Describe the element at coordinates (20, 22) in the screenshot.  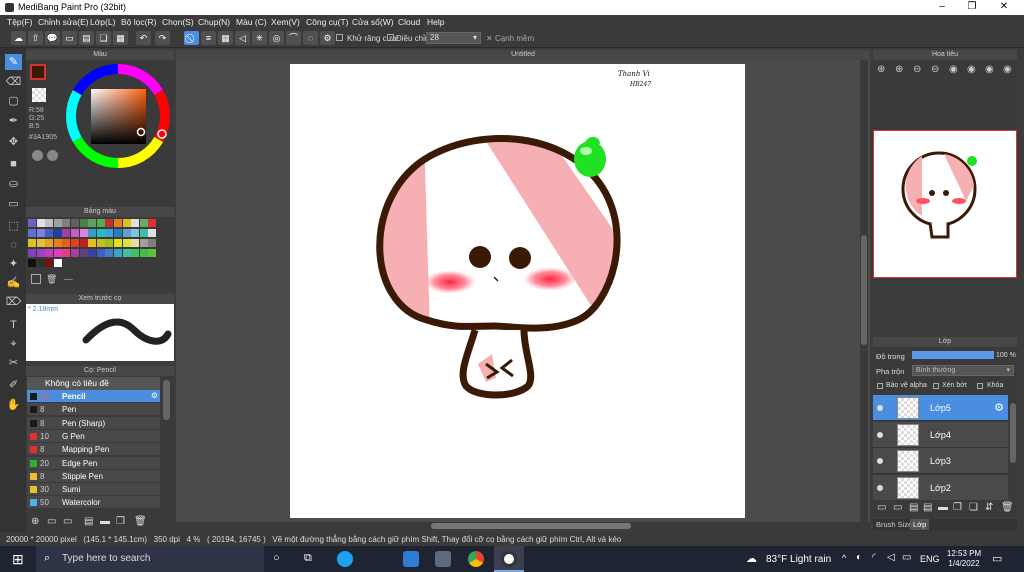
I see `menu-file: Tệp(F)` at that location.